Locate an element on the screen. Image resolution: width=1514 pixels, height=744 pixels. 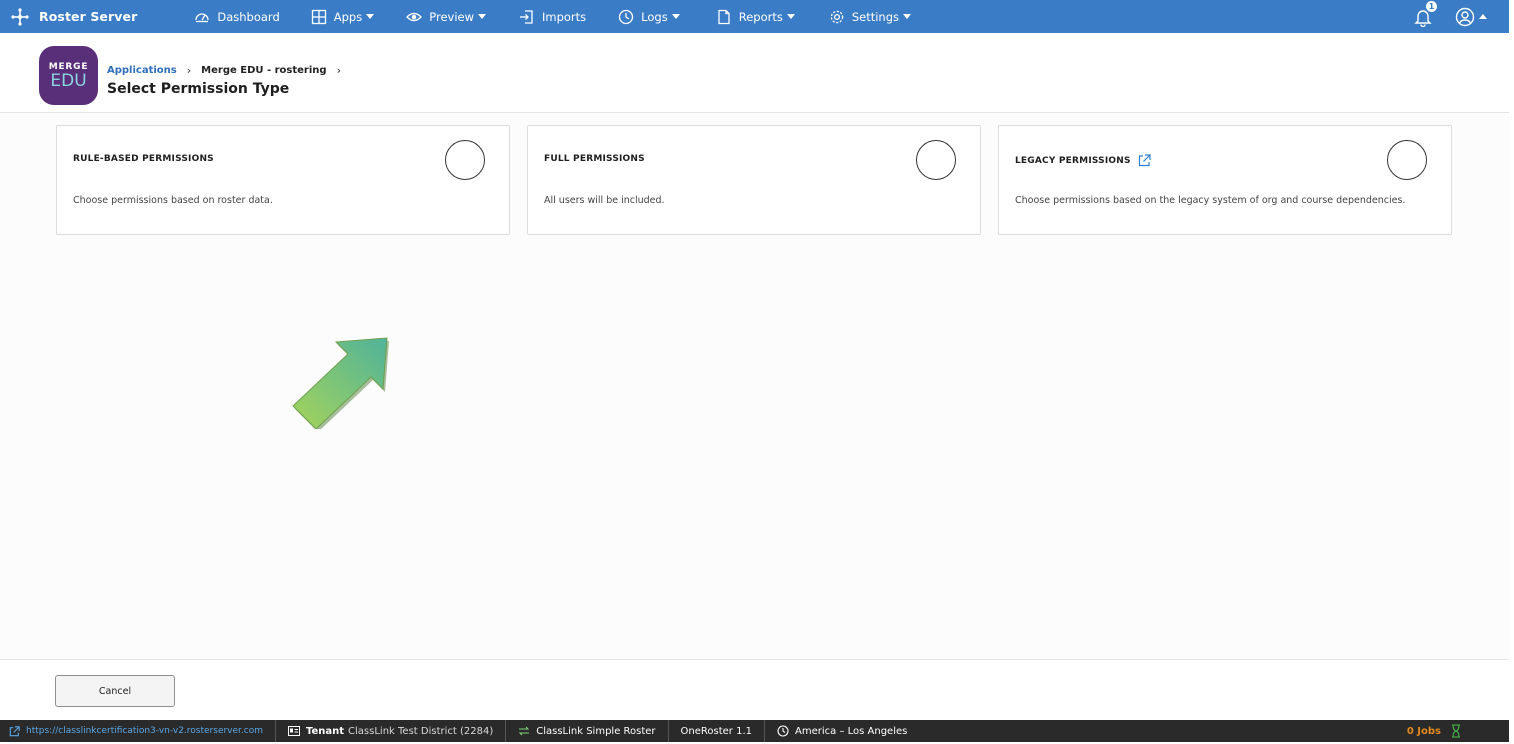
eye-icon is located at coordinates (414, 17).